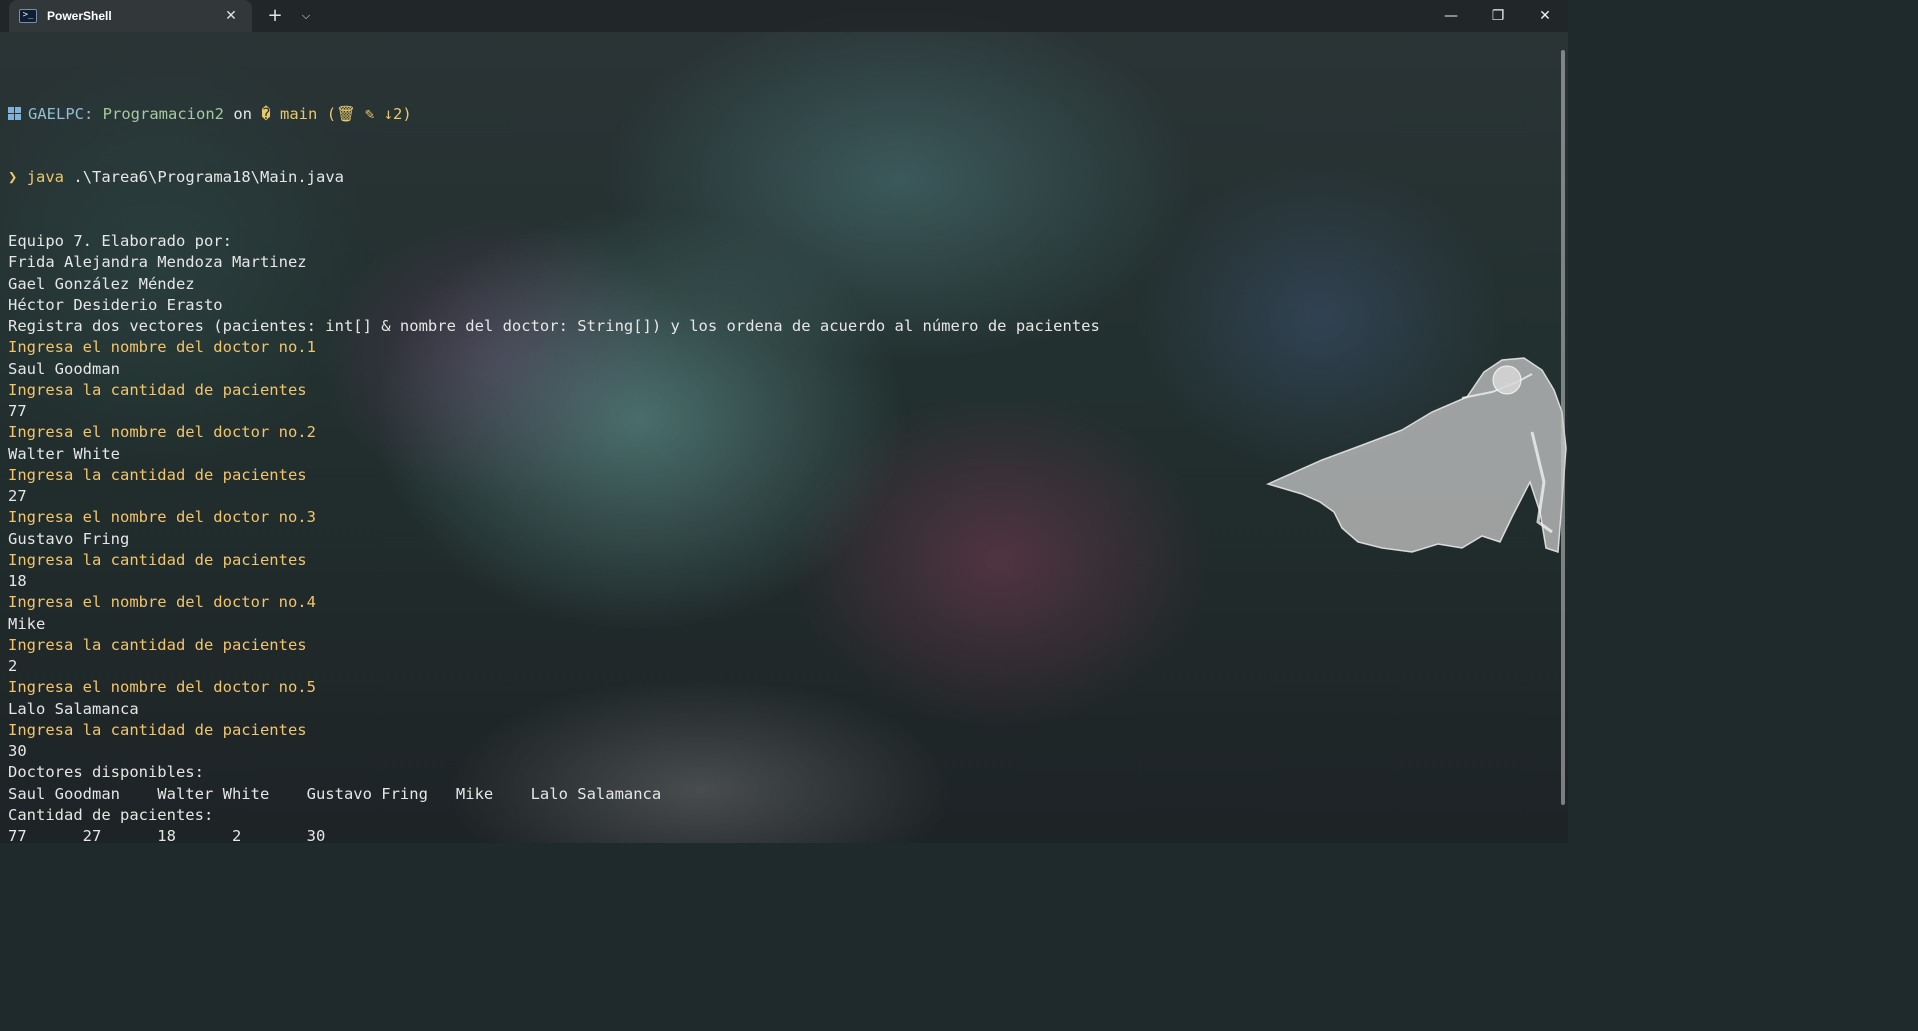 The height and width of the screenshot is (1031, 1918). I want to click on command-program: java, so click(45, 177).